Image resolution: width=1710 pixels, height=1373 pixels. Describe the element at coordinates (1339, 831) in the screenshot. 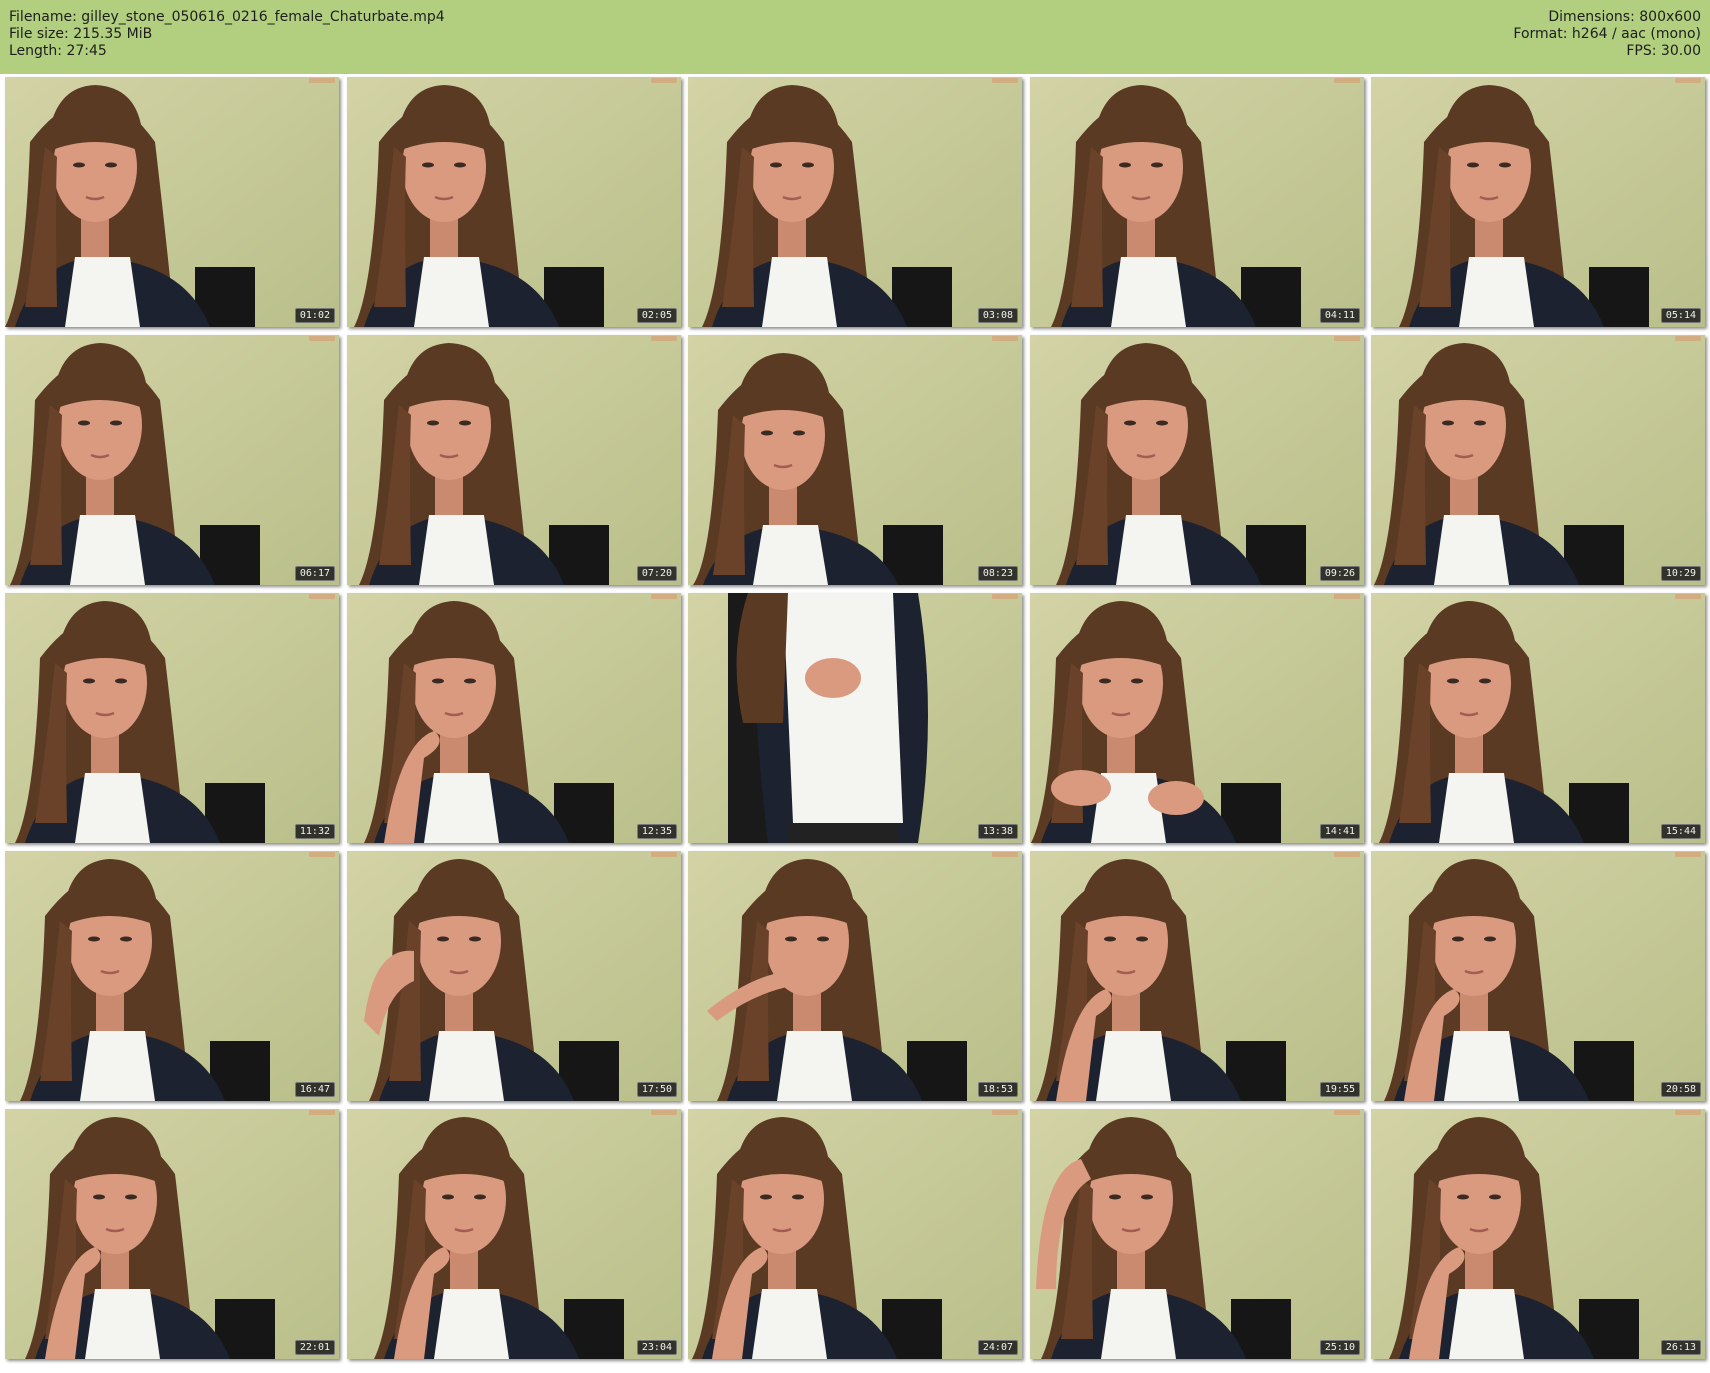

I see `timestamp-label: 14:41` at that location.